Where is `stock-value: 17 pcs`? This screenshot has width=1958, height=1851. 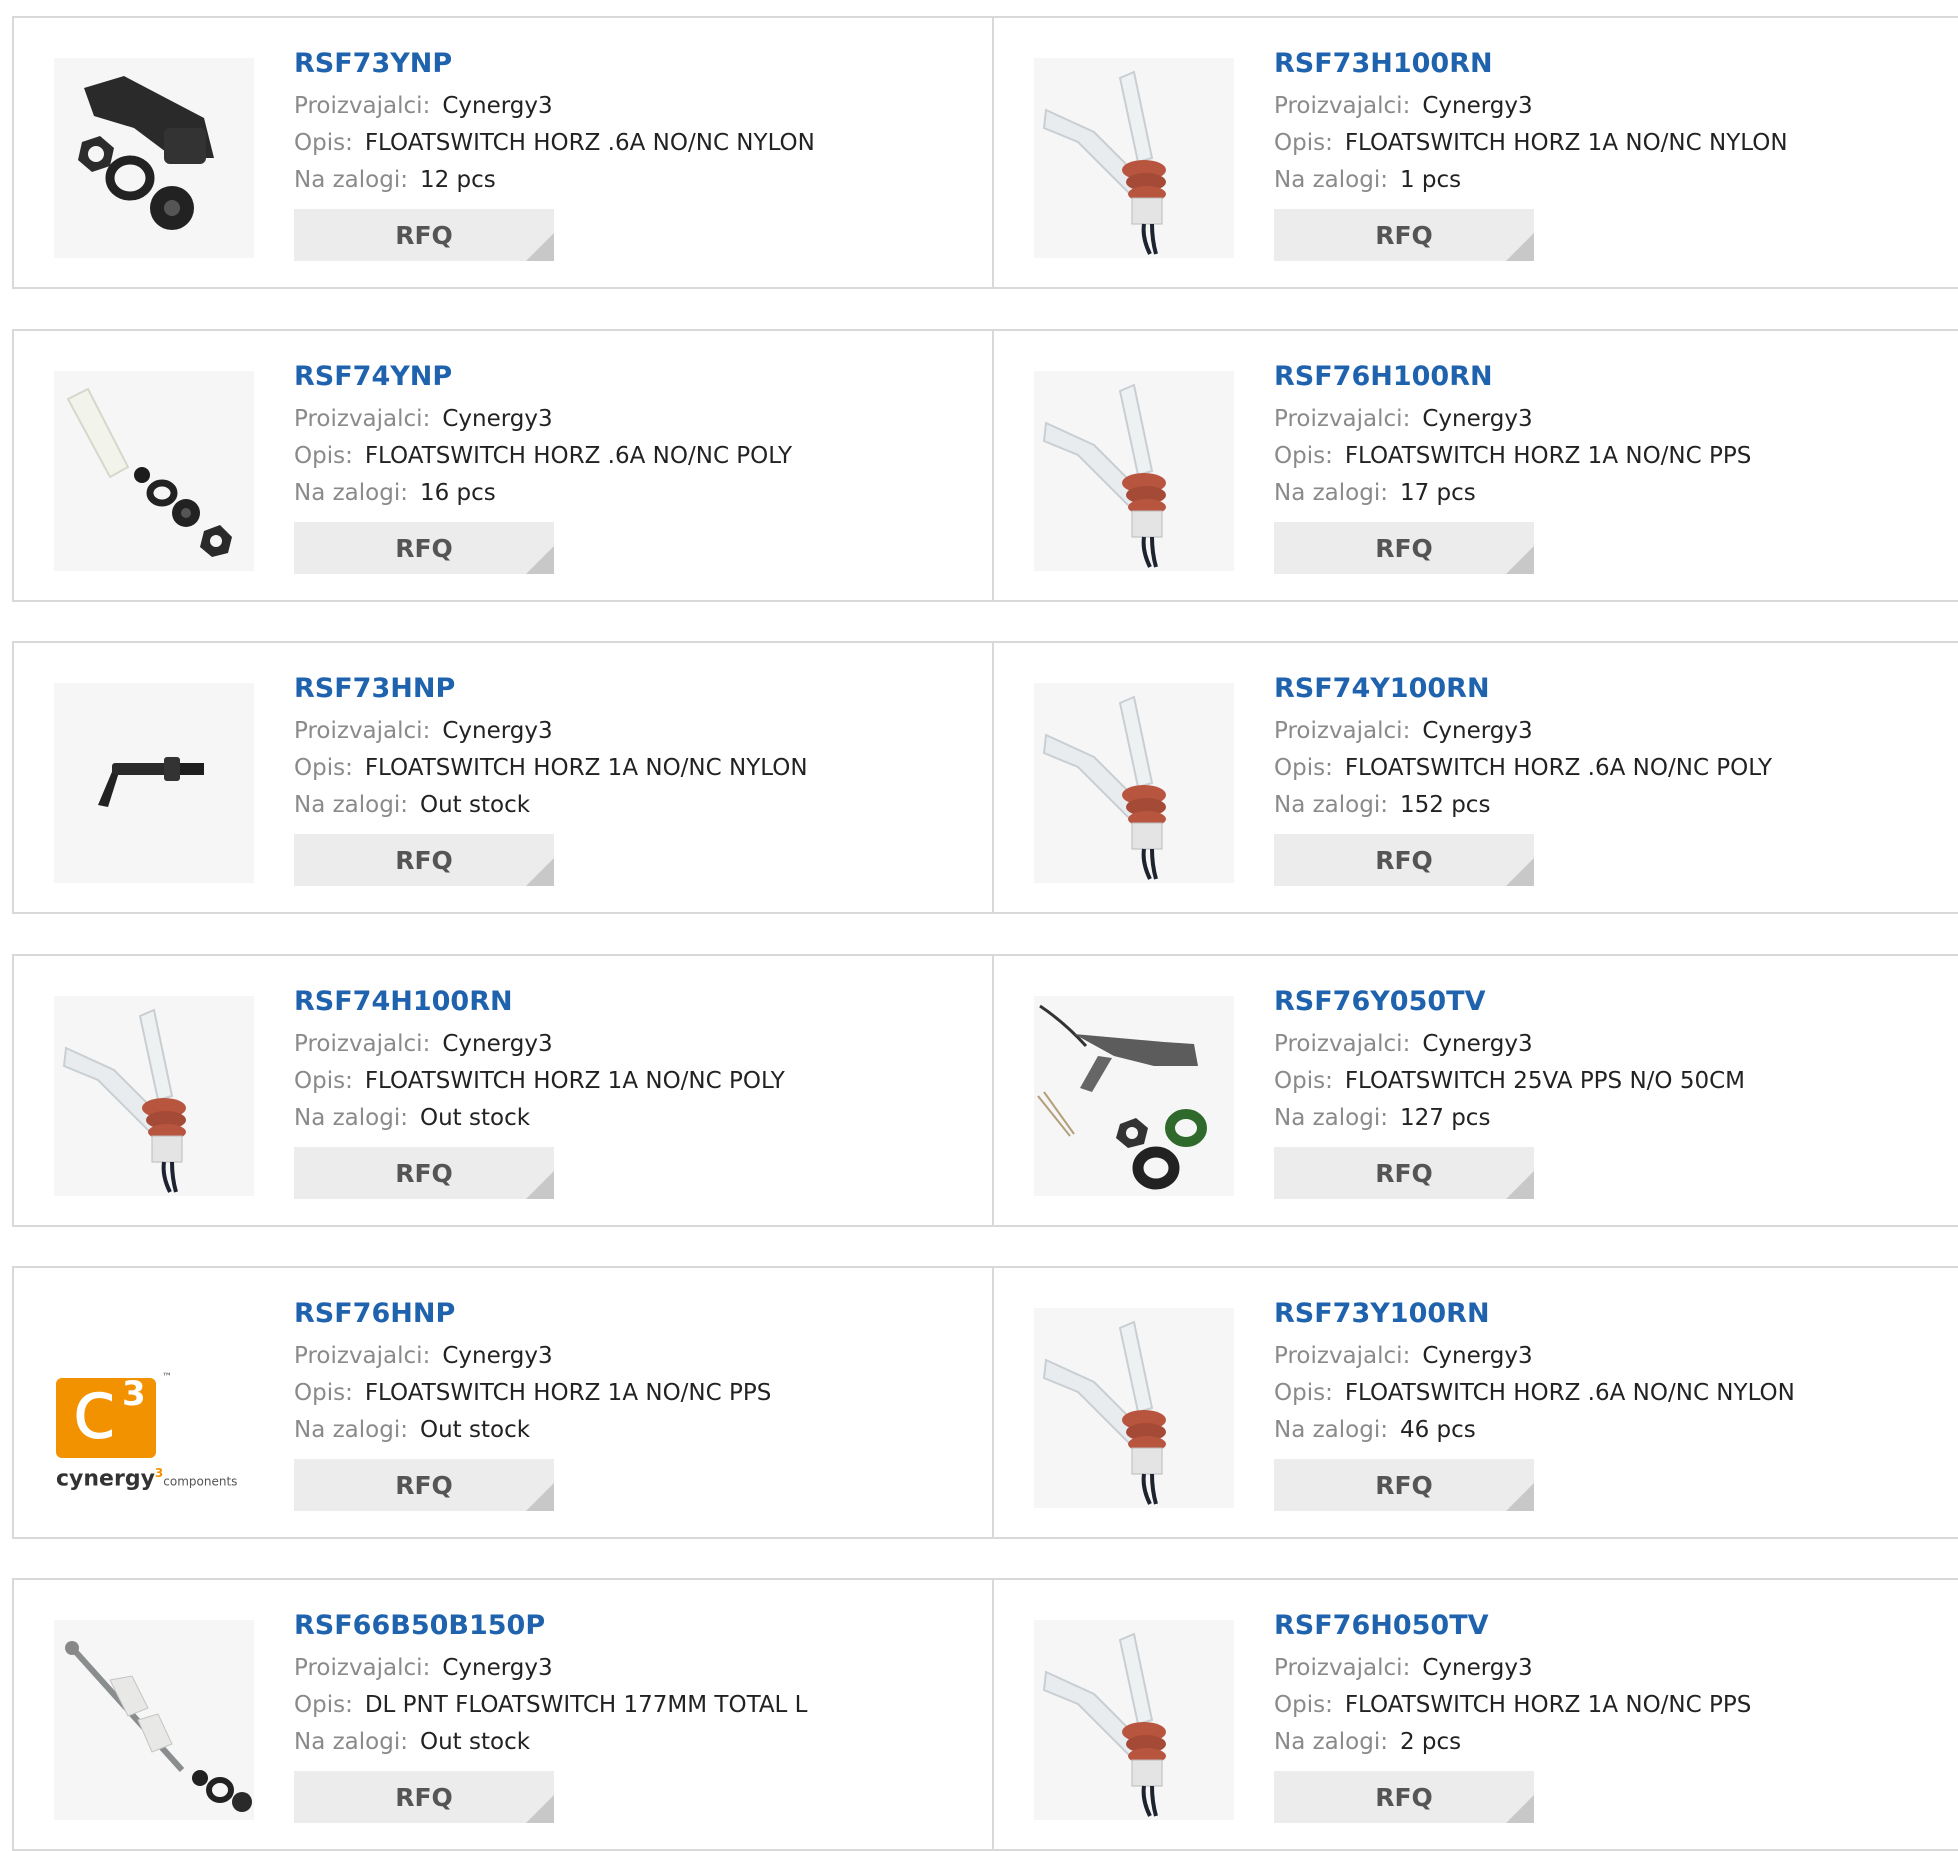 stock-value: 17 pcs is located at coordinates (1437, 493).